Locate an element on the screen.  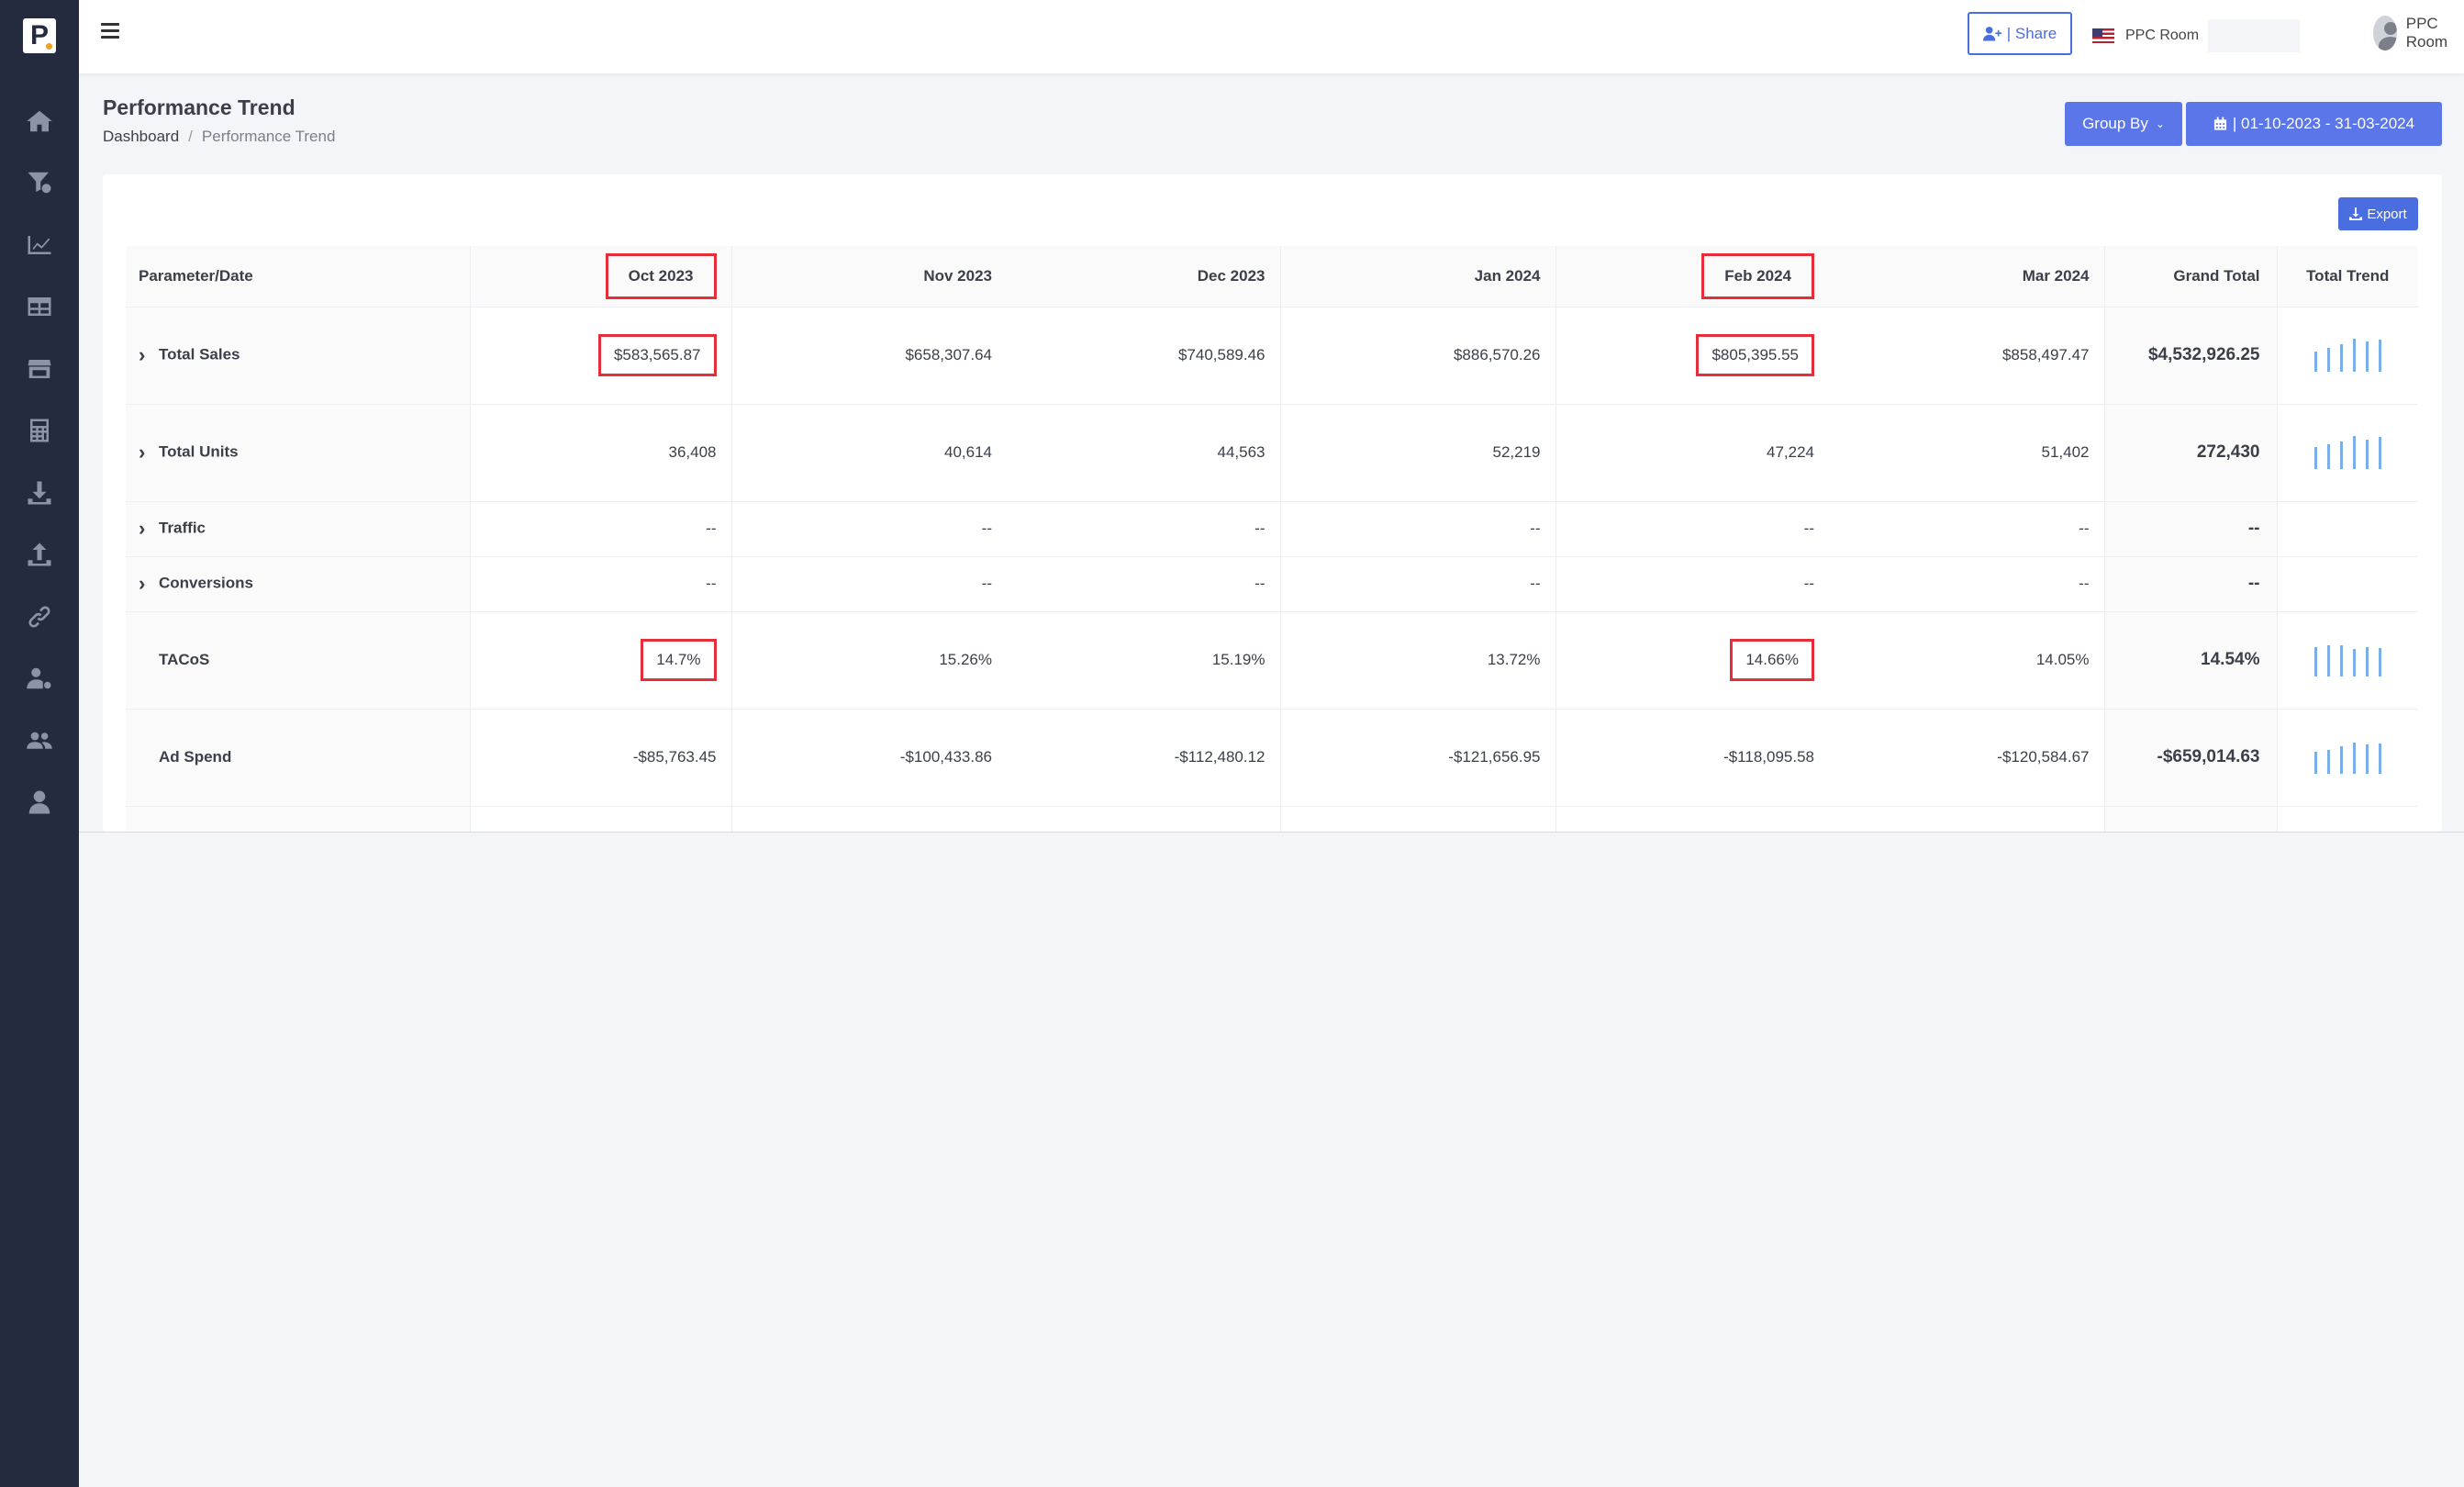
export-button: Export is located at coordinates (2378, 213).